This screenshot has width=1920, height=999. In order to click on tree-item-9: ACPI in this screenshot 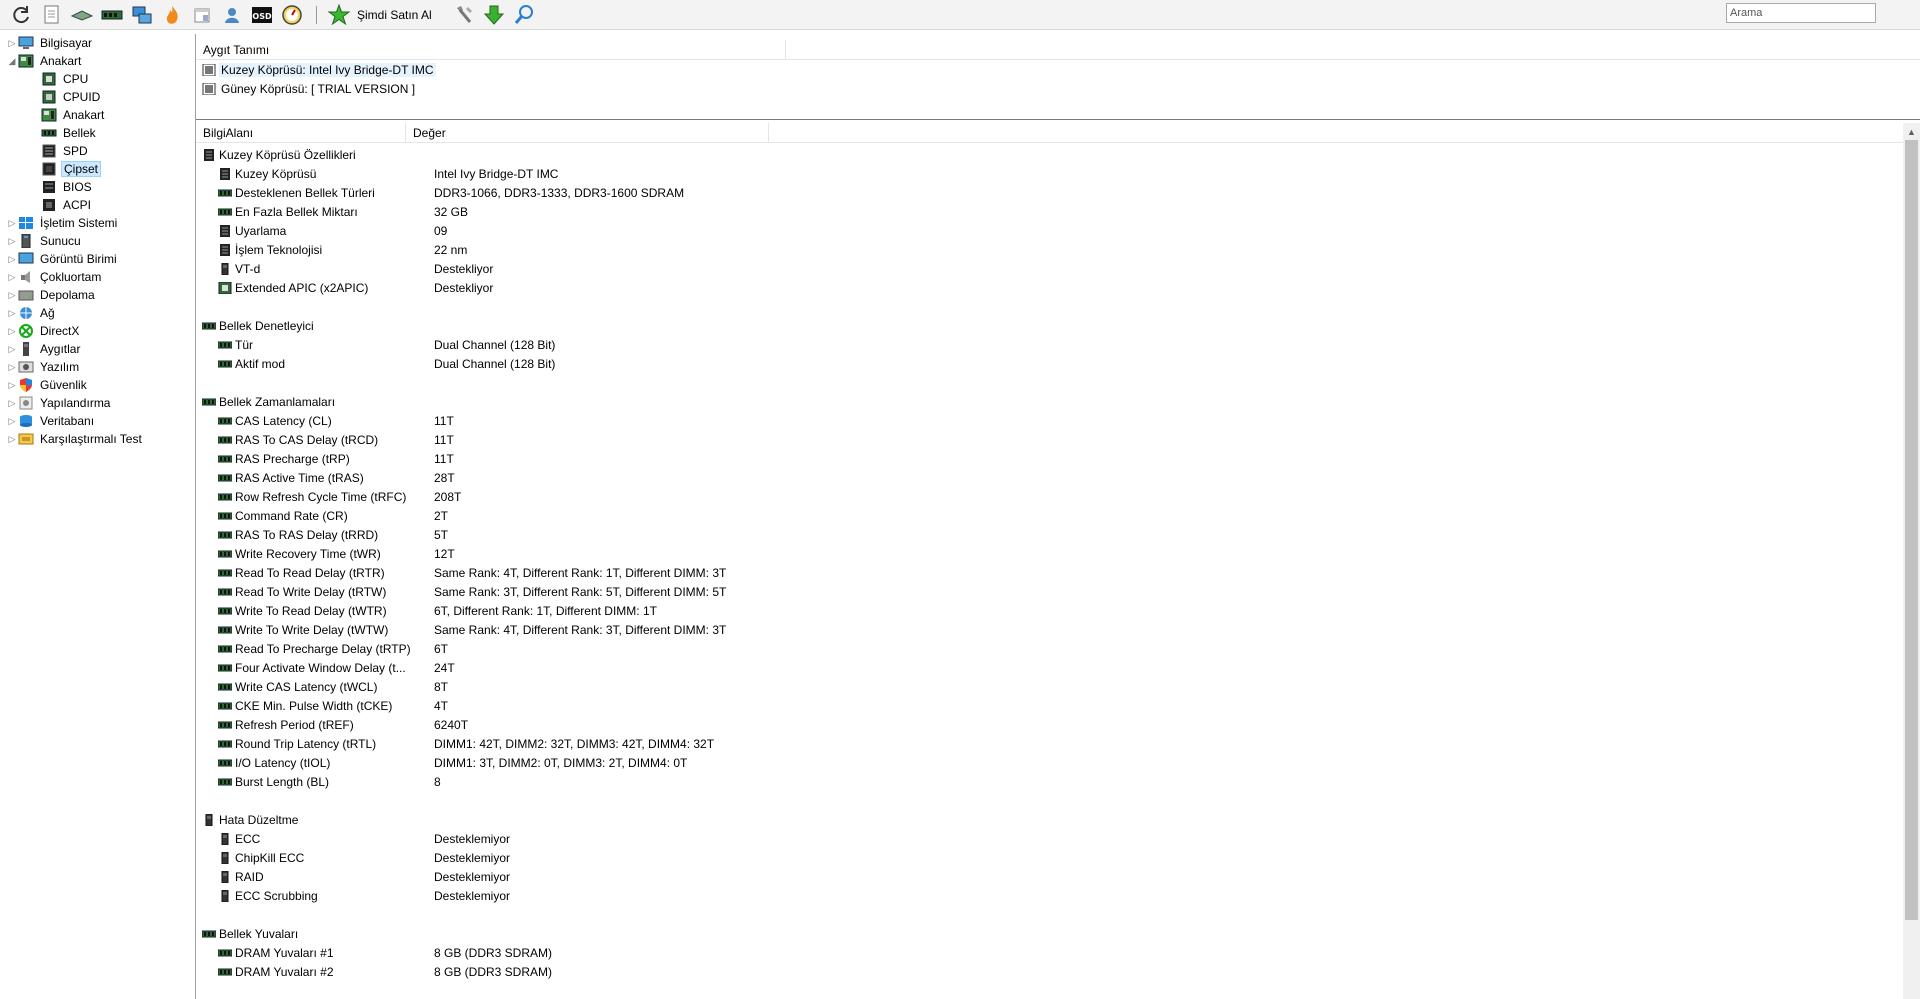, I will do `click(97, 205)`.